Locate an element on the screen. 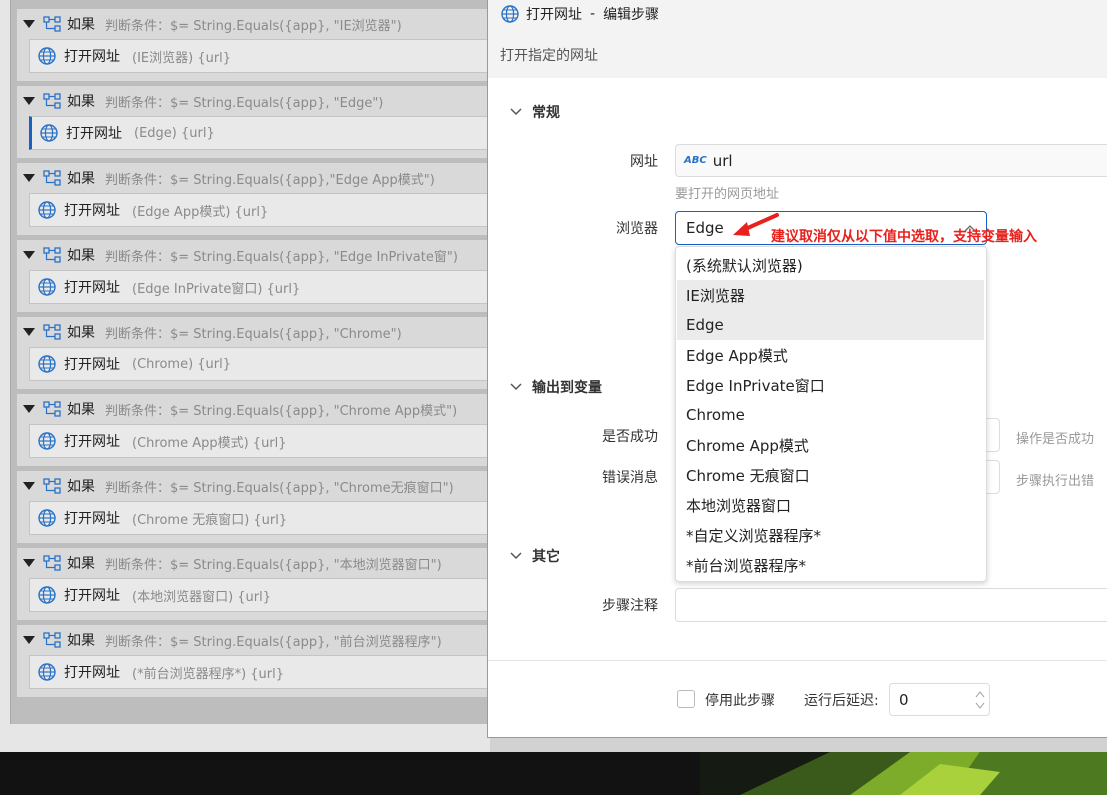 The width and height of the screenshot is (1107, 795). open-url-step: 打开网址 (Edge App模式) {url} is located at coordinates (259, 210).